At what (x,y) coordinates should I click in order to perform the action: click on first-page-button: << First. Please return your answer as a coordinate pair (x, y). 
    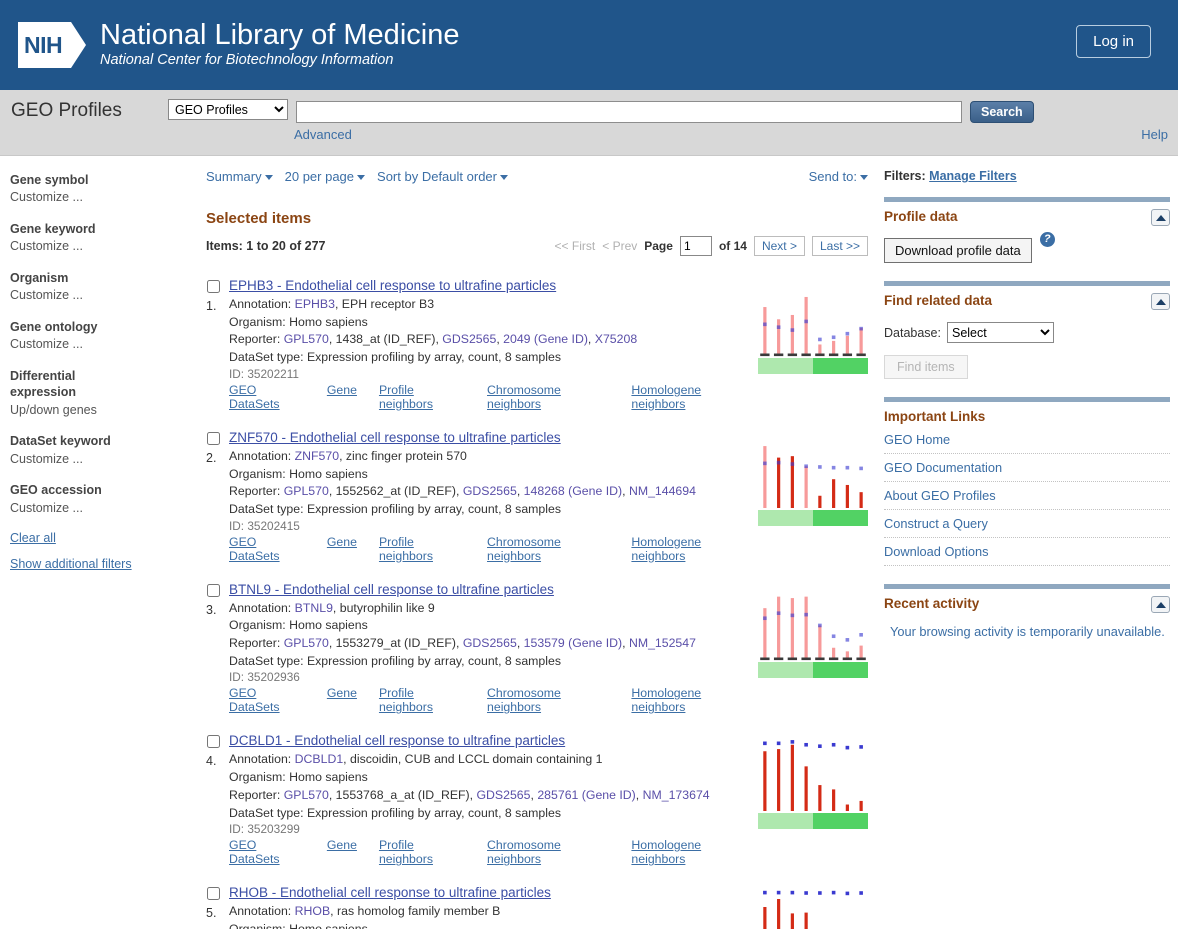
    Looking at the image, I should click on (575, 246).